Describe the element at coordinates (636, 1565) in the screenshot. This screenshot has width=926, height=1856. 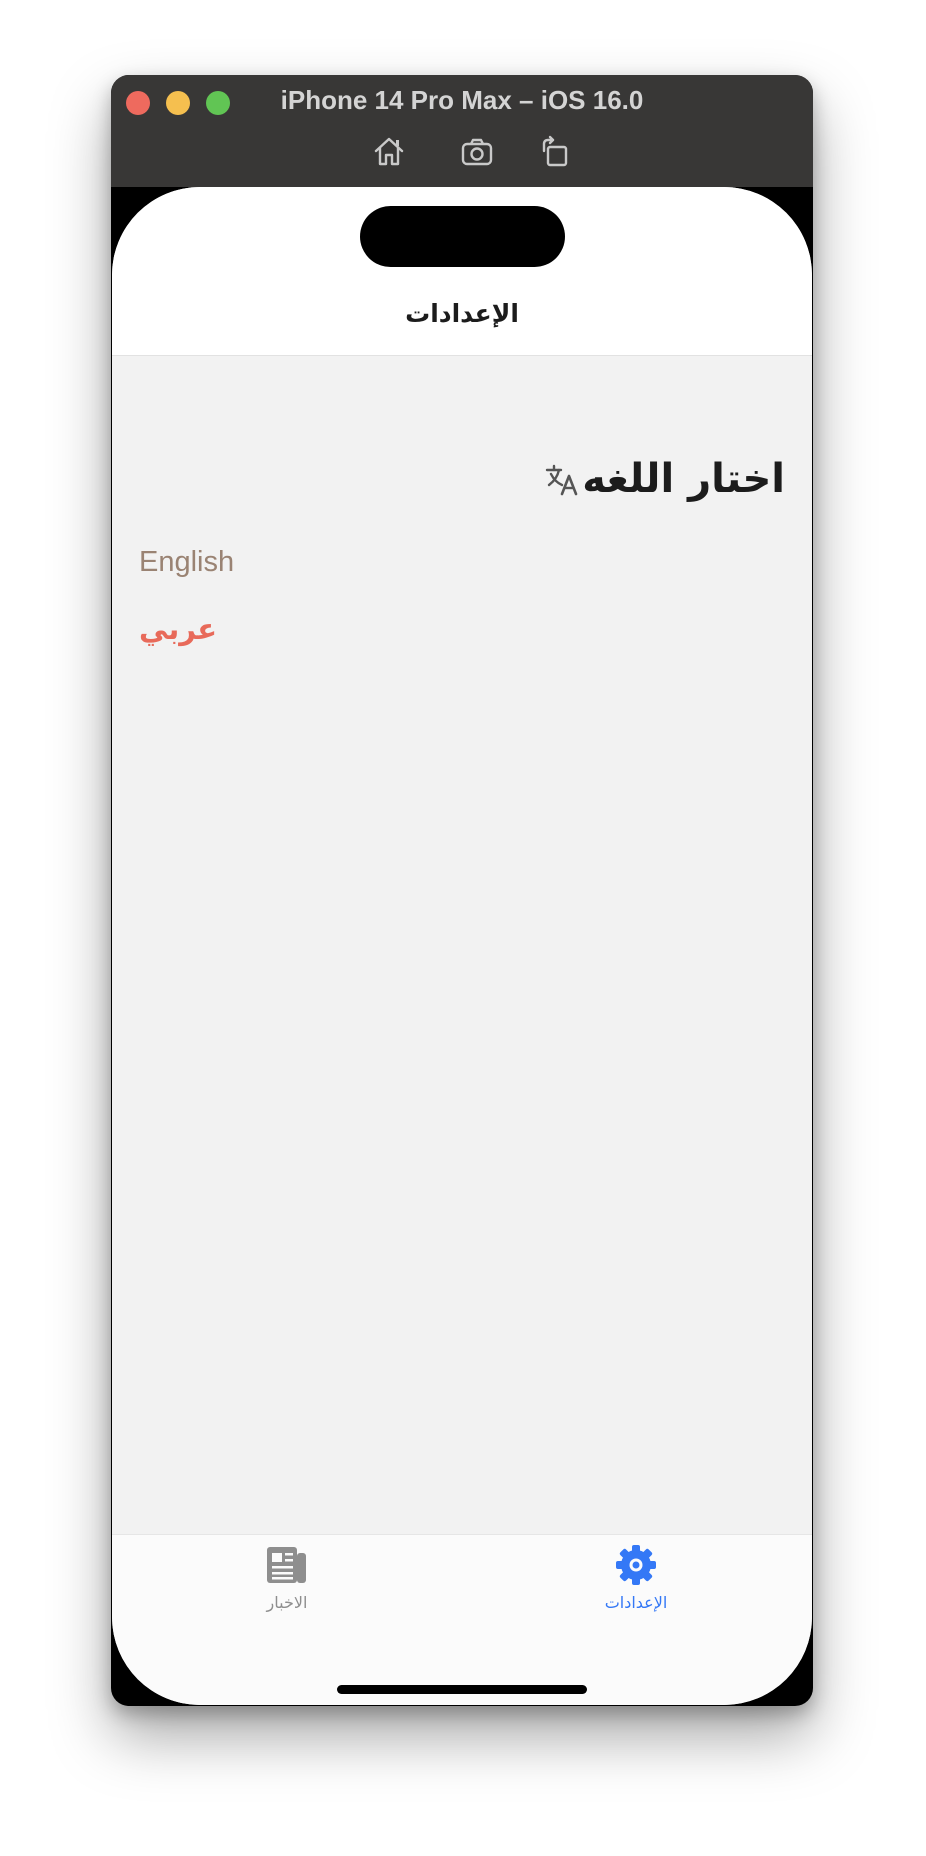
I see `gear-icon` at that location.